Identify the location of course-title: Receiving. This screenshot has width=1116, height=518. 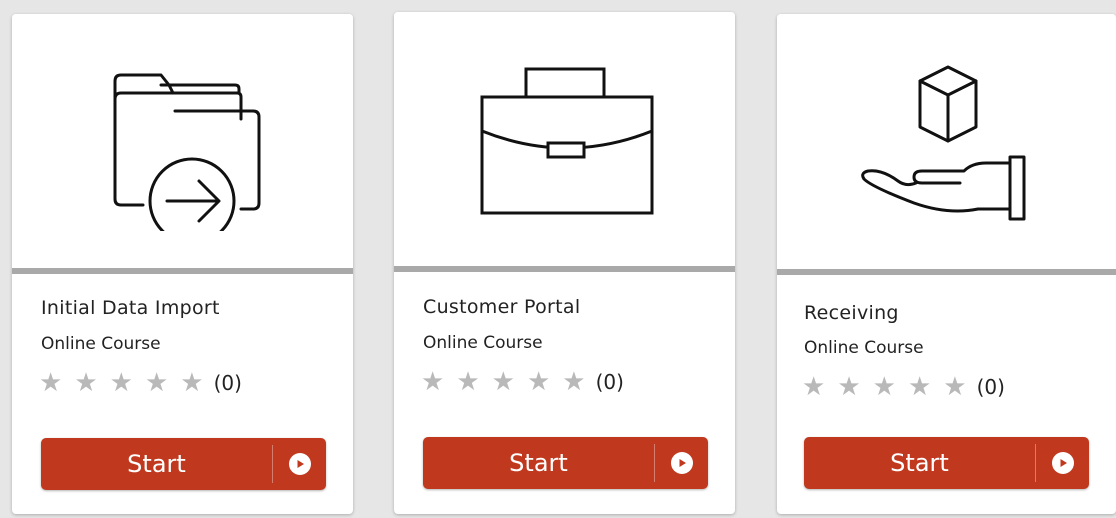
(851, 313).